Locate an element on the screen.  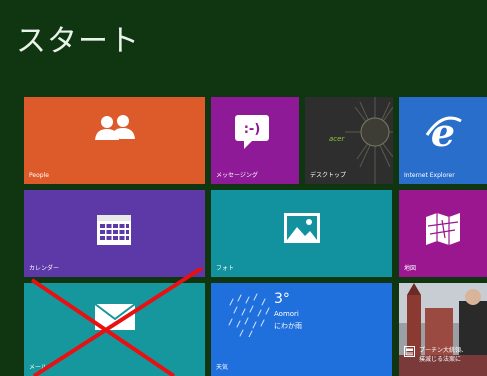
tile-mail: メール is located at coordinates (114, 329).